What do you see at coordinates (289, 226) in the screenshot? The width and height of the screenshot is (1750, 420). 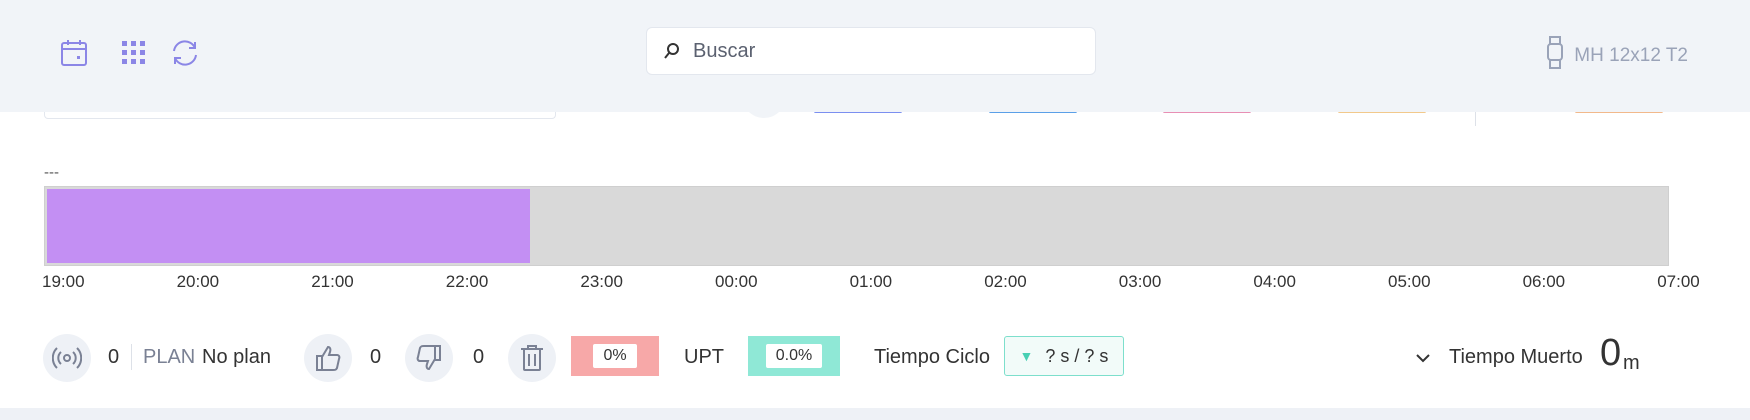 I see `timeline-progress-fill` at bounding box center [289, 226].